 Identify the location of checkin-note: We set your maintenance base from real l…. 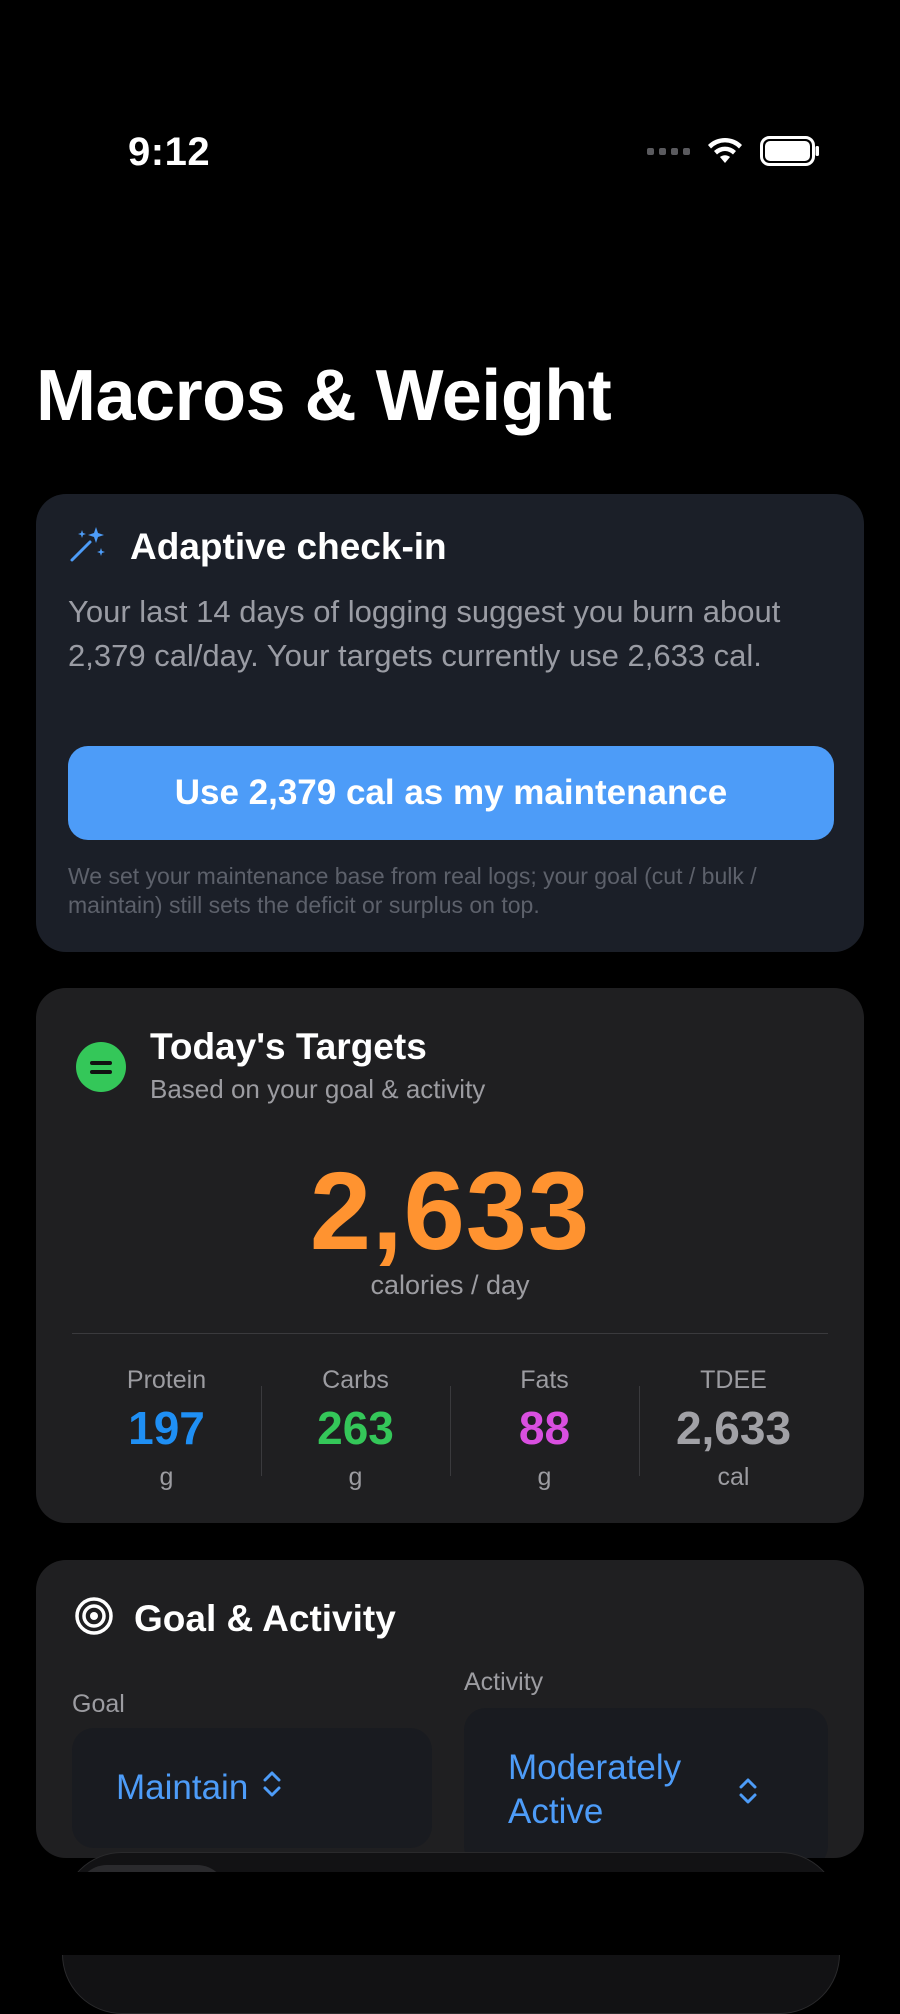
(412, 890).